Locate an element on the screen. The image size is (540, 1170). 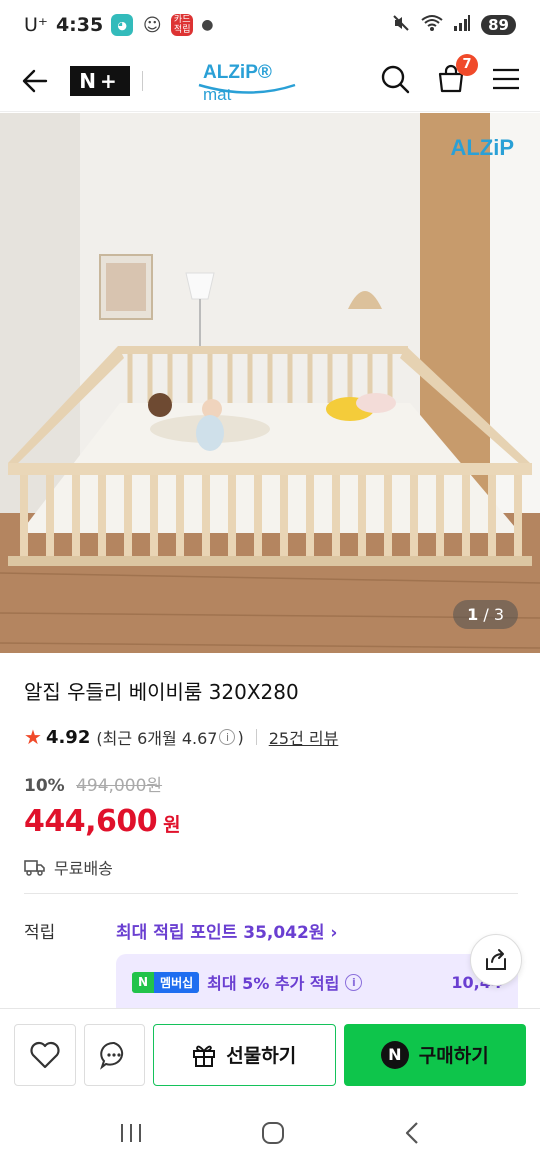
chevron-left-icon is located at coordinates (411, 1133).